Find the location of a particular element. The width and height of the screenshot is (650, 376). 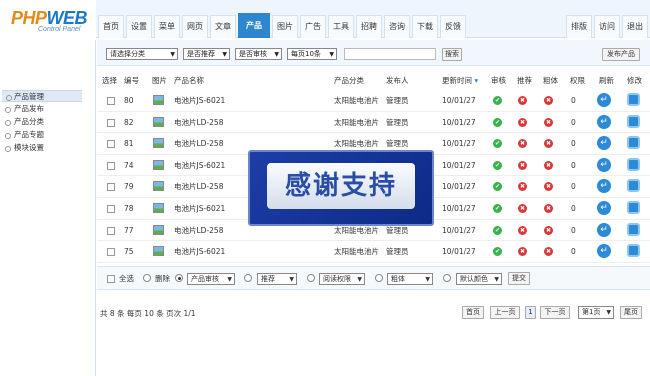

top-right-tab-2: 退出 is located at coordinates (635, 26).